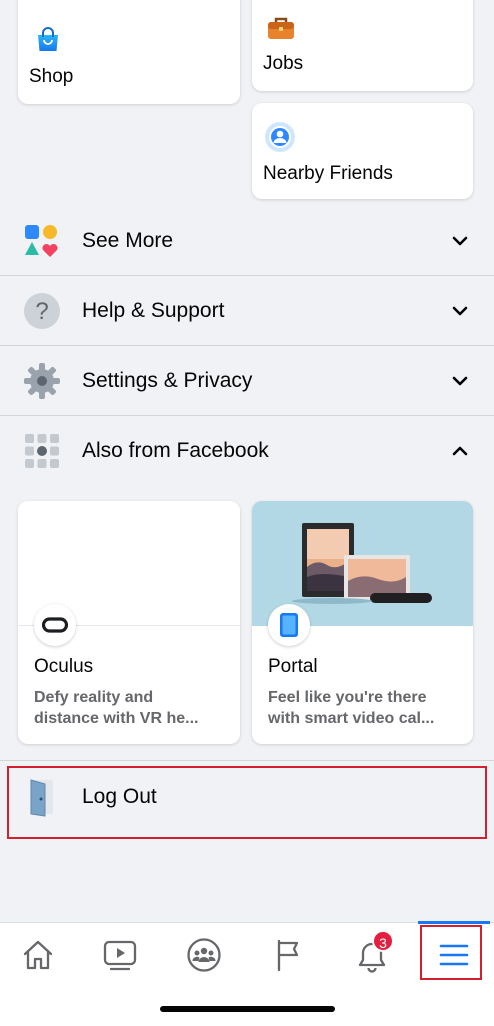 This screenshot has height=1026, width=494. I want to click on tab-pages, so click(288, 957).